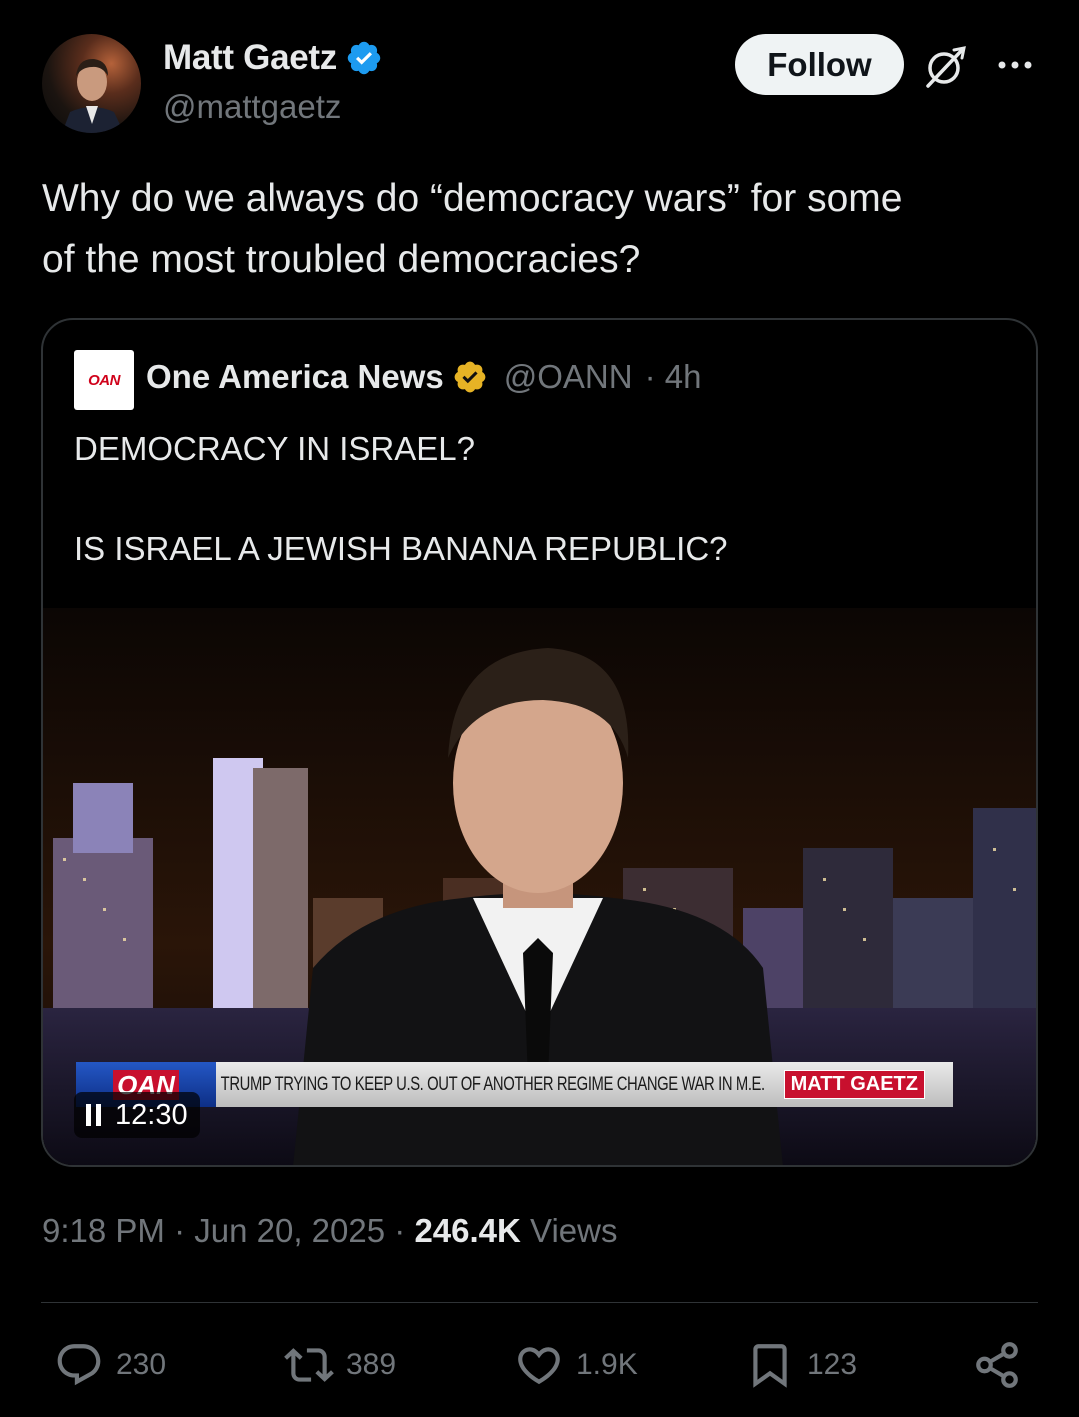 Image resolution: width=1079 pixels, height=1417 pixels. I want to click on bookmark-button: 123, so click(801, 1365).